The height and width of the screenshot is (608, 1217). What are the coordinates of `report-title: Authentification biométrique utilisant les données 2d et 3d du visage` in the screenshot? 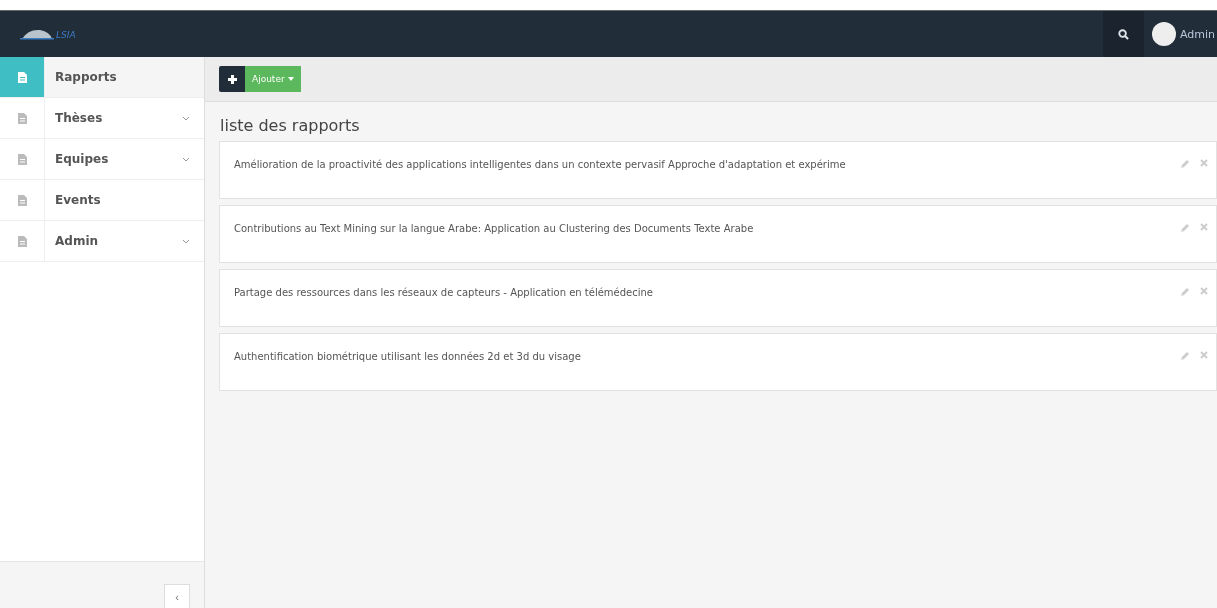 It's located at (707, 356).